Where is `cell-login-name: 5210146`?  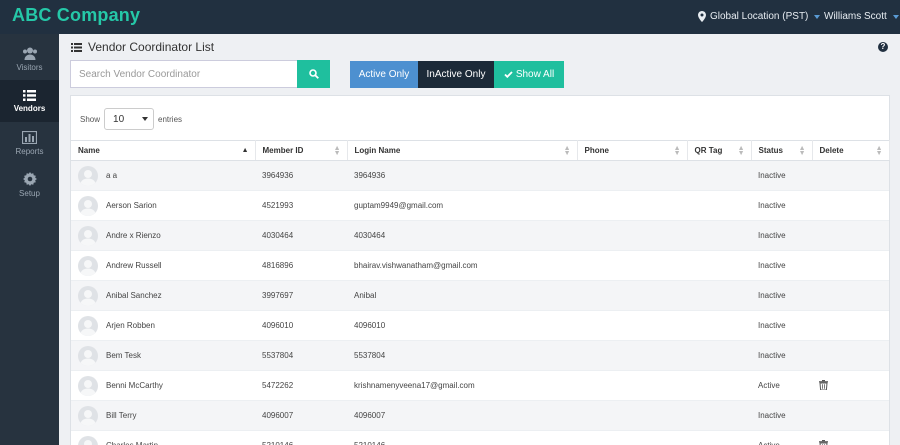 cell-login-name: 5210146 is located at coordinates (462, 437).